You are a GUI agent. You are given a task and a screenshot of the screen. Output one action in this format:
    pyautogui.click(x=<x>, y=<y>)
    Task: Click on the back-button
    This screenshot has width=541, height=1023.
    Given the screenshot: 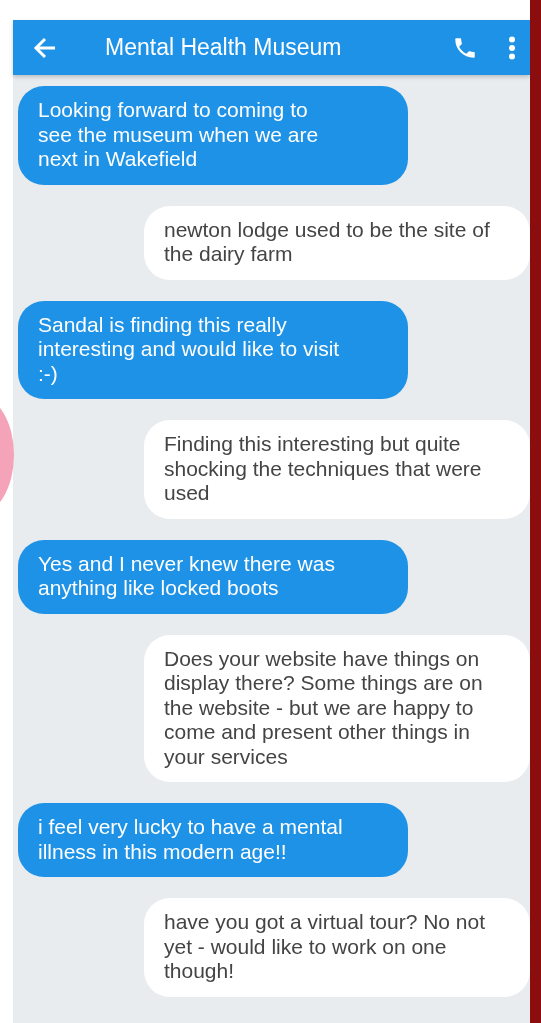 What is the action you would take?
    pyautogui.click(x=45, y=47)
    